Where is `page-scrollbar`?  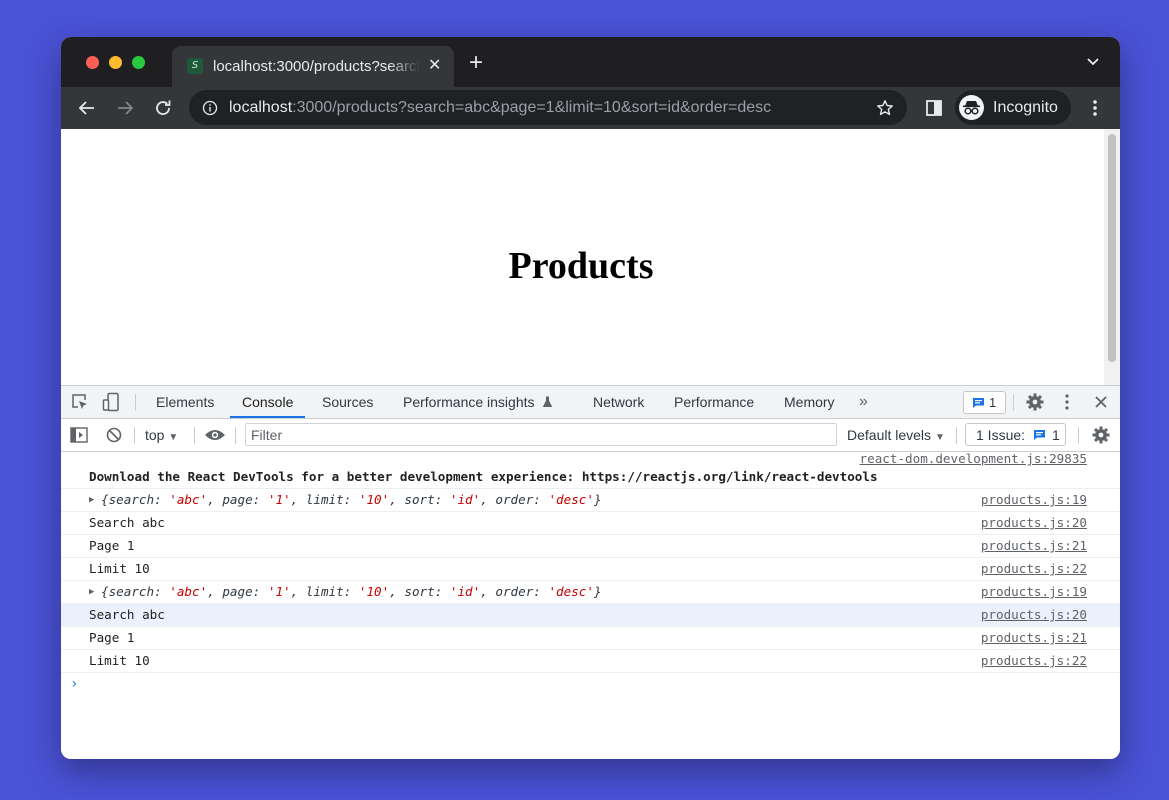 page-scrollbar is located at coordinates (1112, 257).